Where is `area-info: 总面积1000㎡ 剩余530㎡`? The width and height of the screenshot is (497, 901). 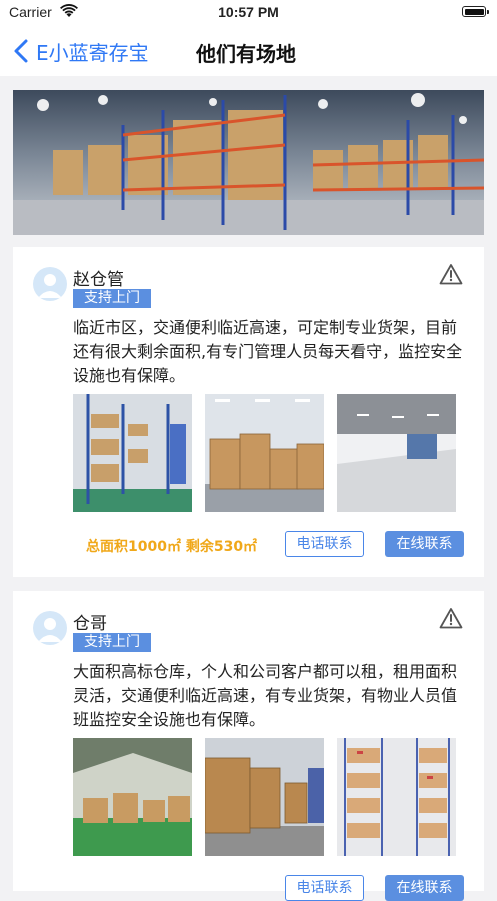
area-info: 总面积1000㎡ 剩余530㎡ is located at coordinates (172, 547).